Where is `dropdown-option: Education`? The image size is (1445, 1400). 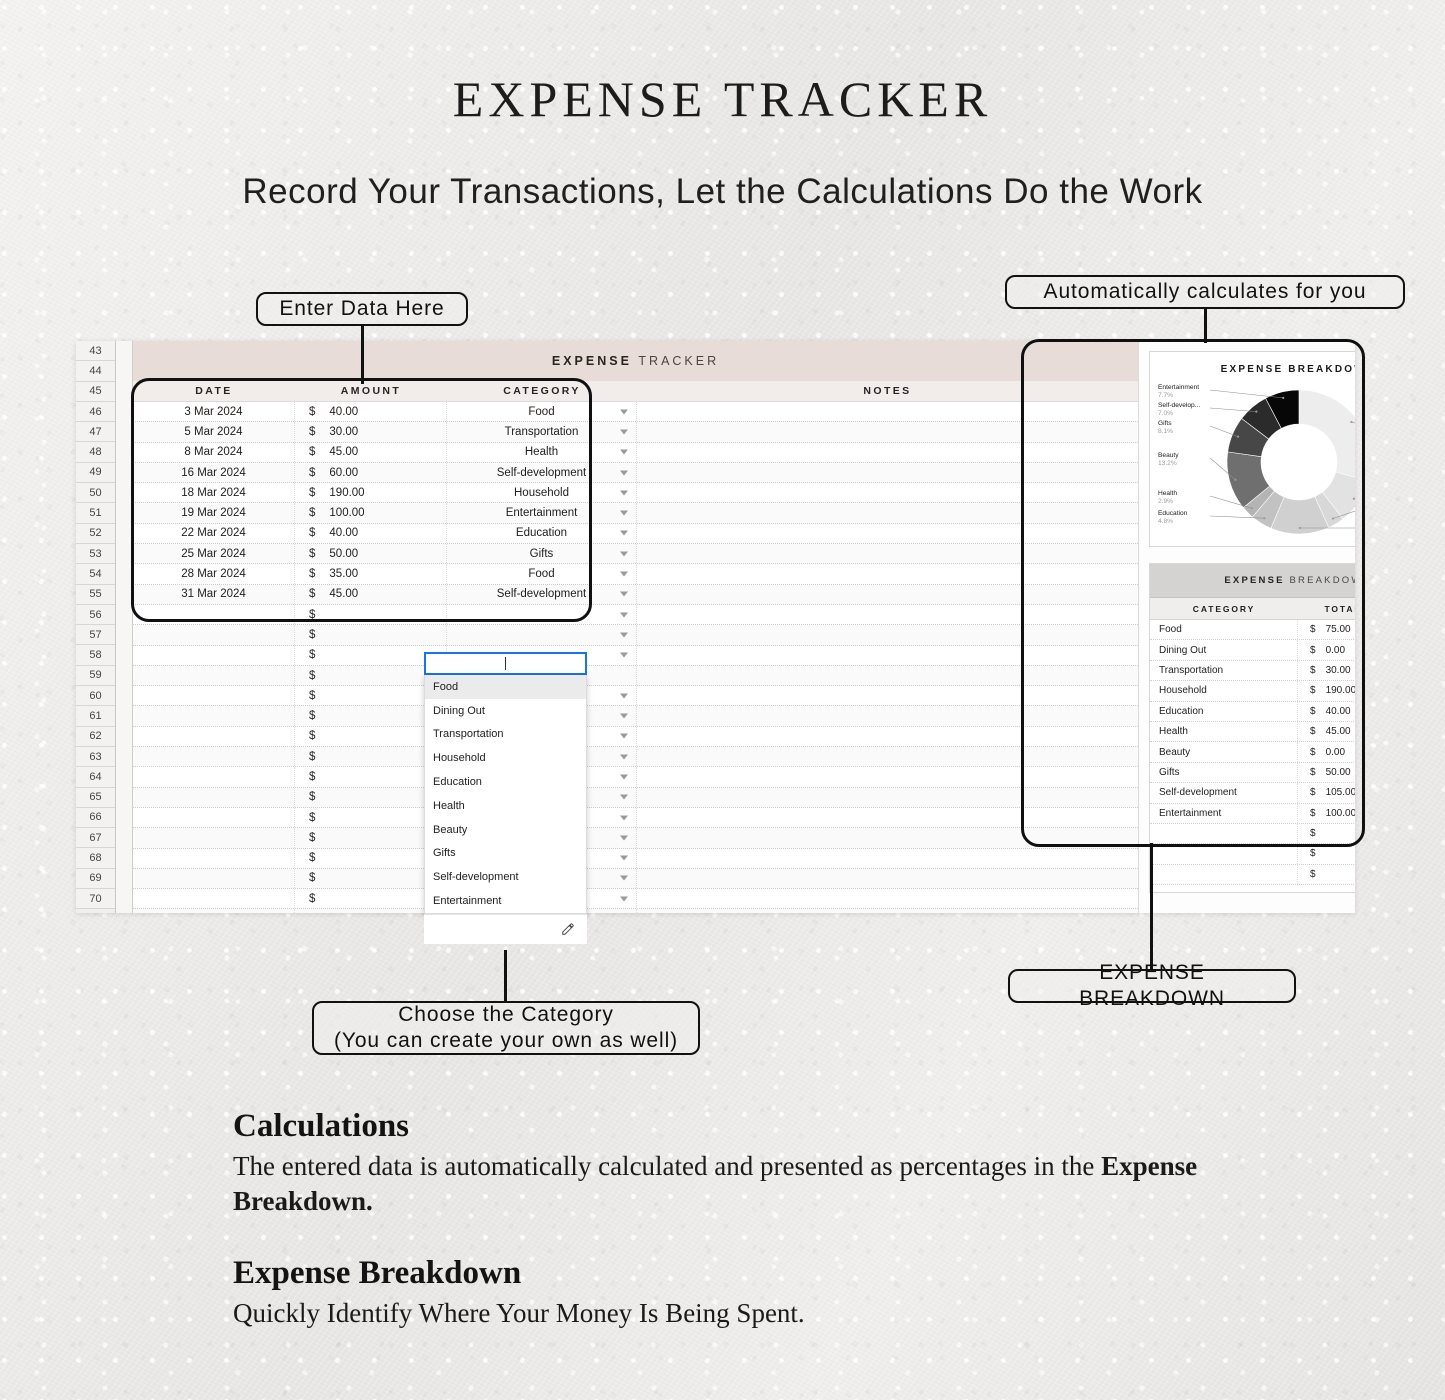 dropdown-option: Education is located at coordinates (505, 782).